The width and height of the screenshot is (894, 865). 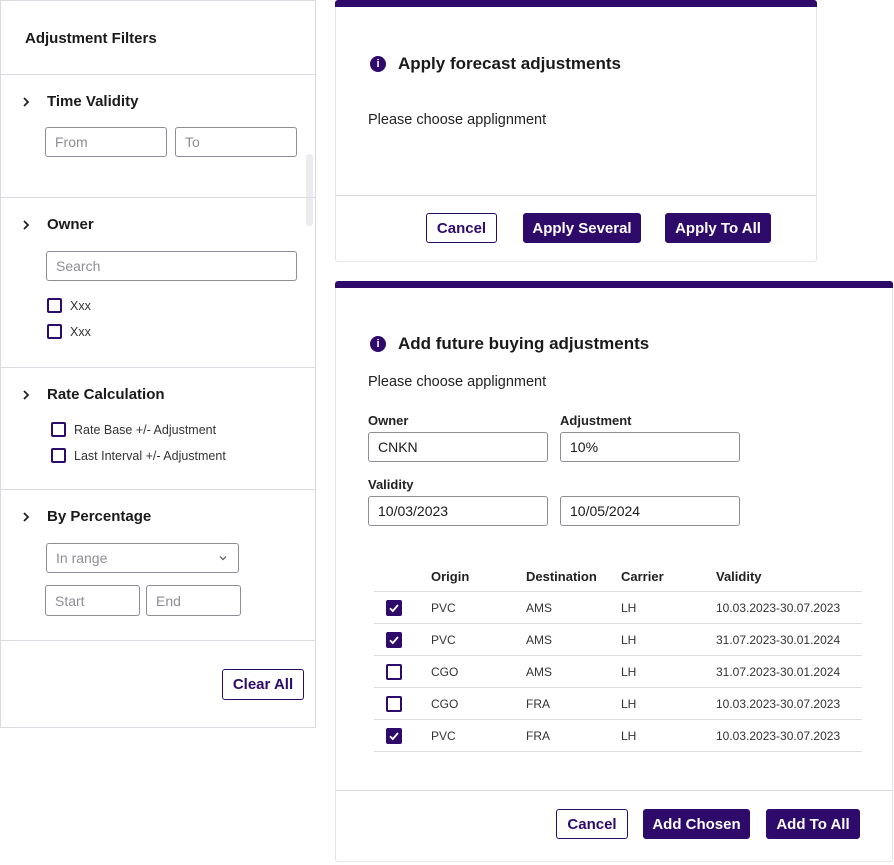 What do you see at coordinates (524, 343) in the screenshot?
I see `modal-title: Add future buying adjustments` at bounding box center [524, 343].